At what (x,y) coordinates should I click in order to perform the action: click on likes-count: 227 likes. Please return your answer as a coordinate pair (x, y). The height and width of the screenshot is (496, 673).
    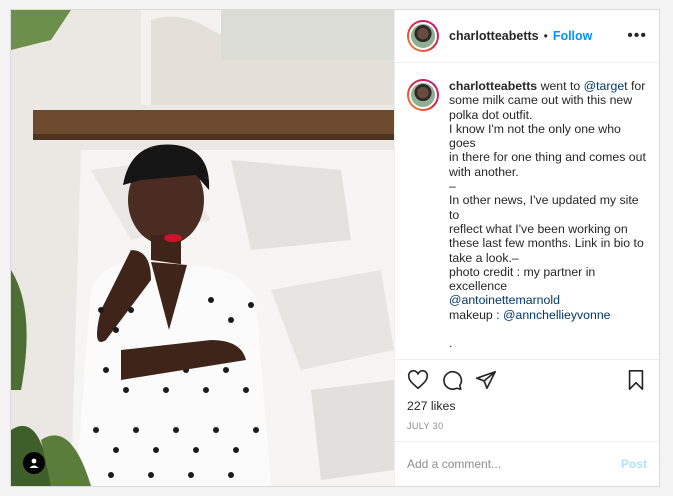
    Looking at the image, I should click on (527, 408).